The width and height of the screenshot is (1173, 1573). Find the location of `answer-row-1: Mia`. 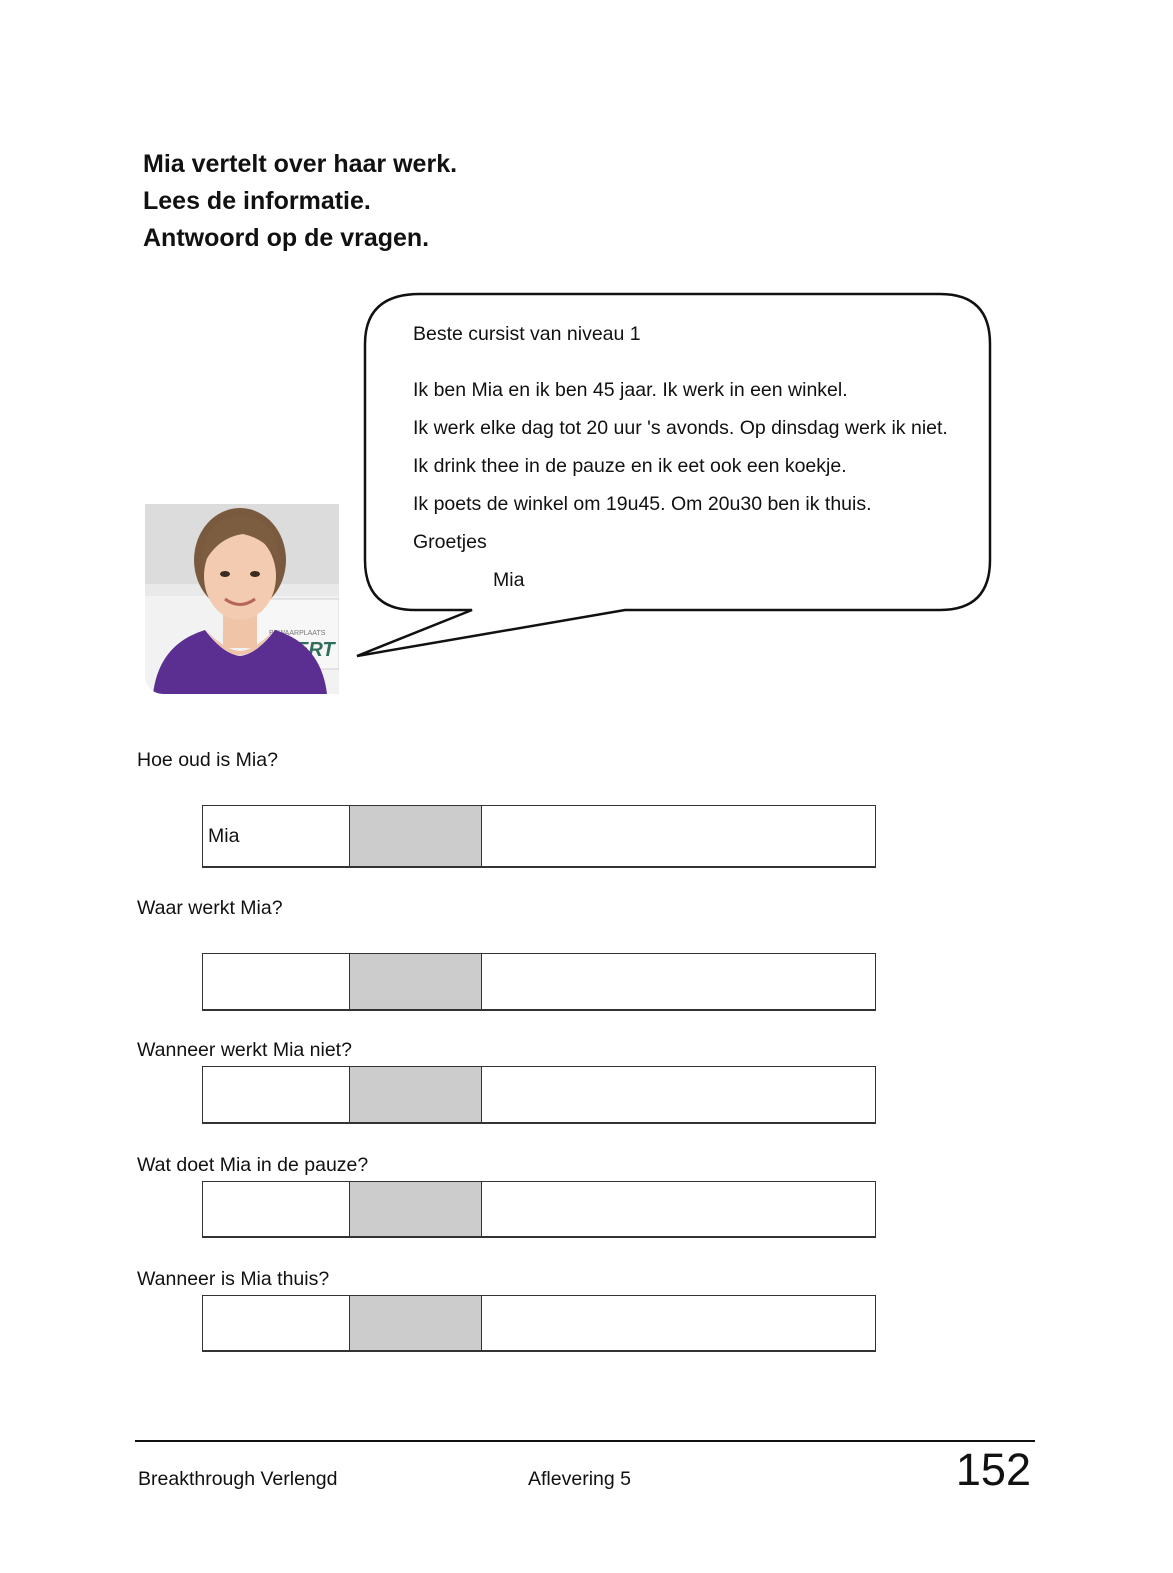

answer-row-1: Mia is located at coordinates (539, 836).